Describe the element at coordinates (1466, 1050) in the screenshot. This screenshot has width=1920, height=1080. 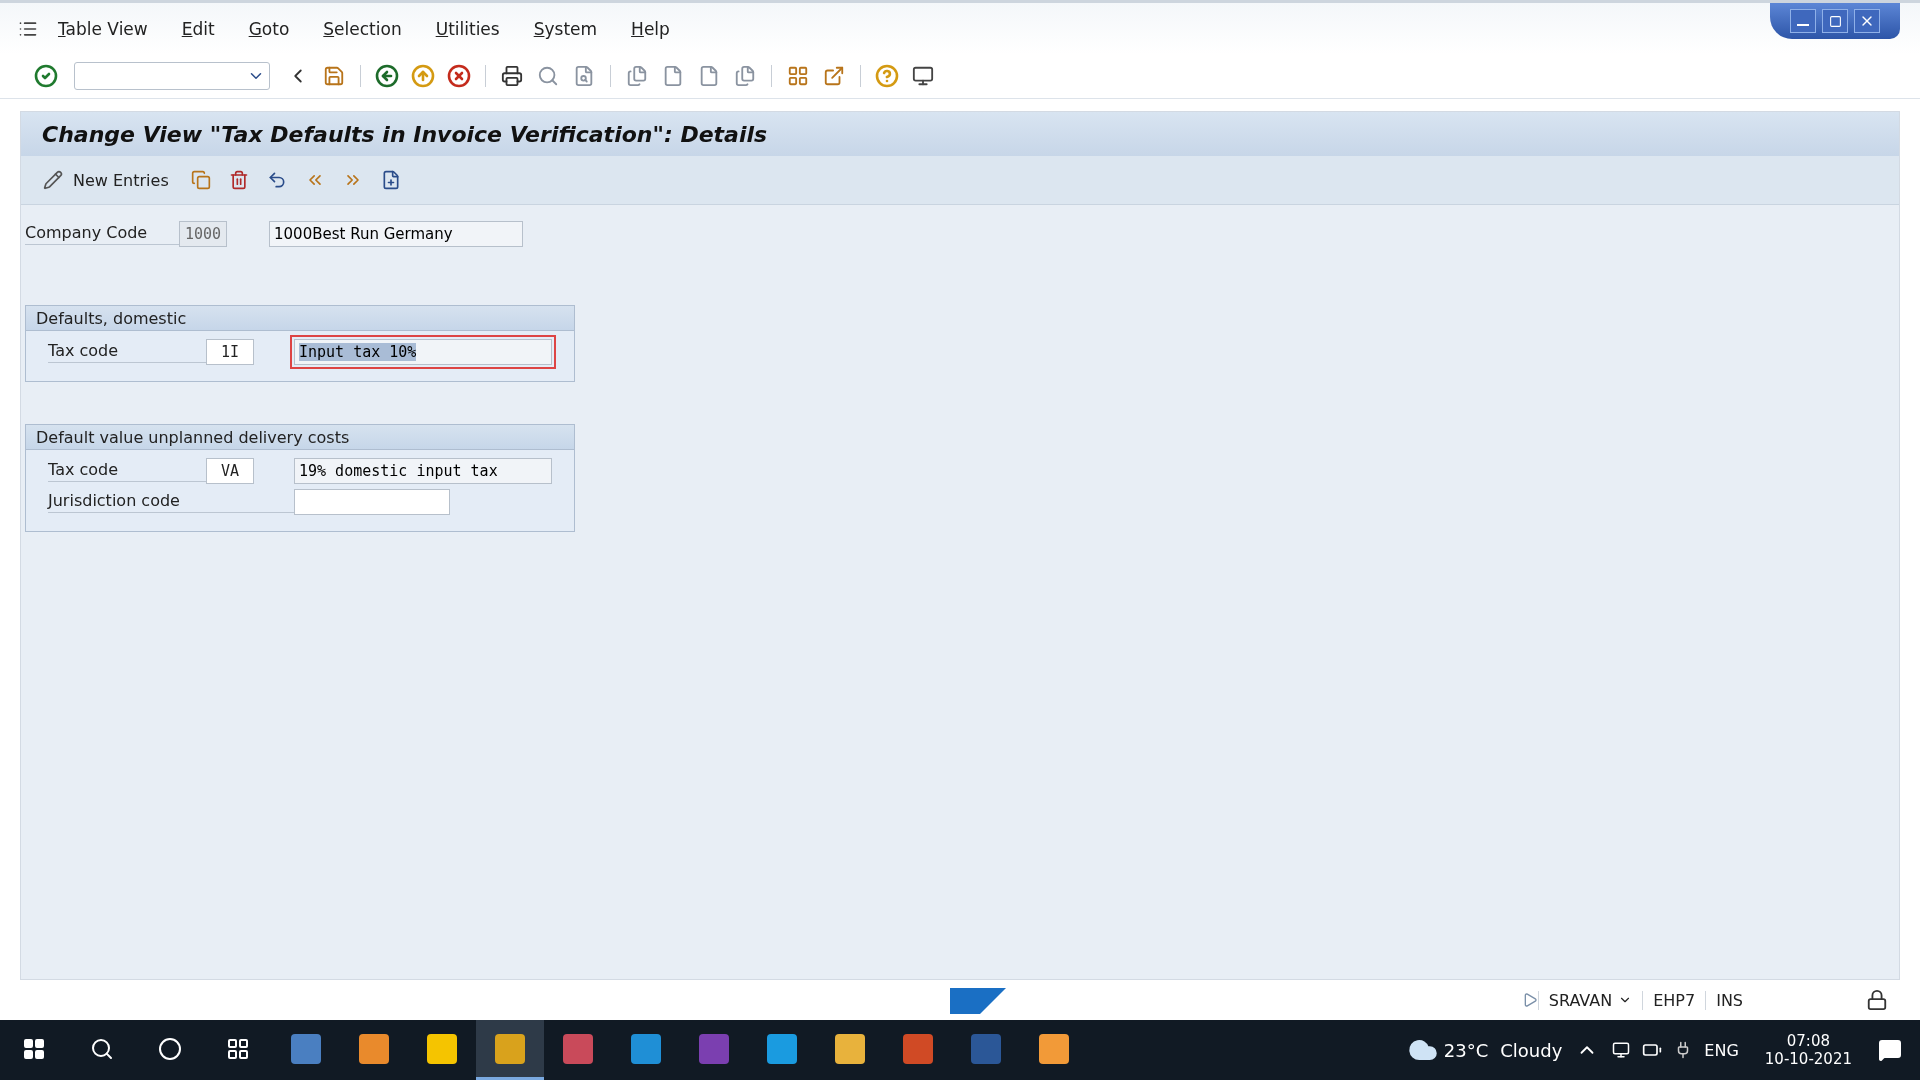
I see `weather-temperature: 23°C` at that location.